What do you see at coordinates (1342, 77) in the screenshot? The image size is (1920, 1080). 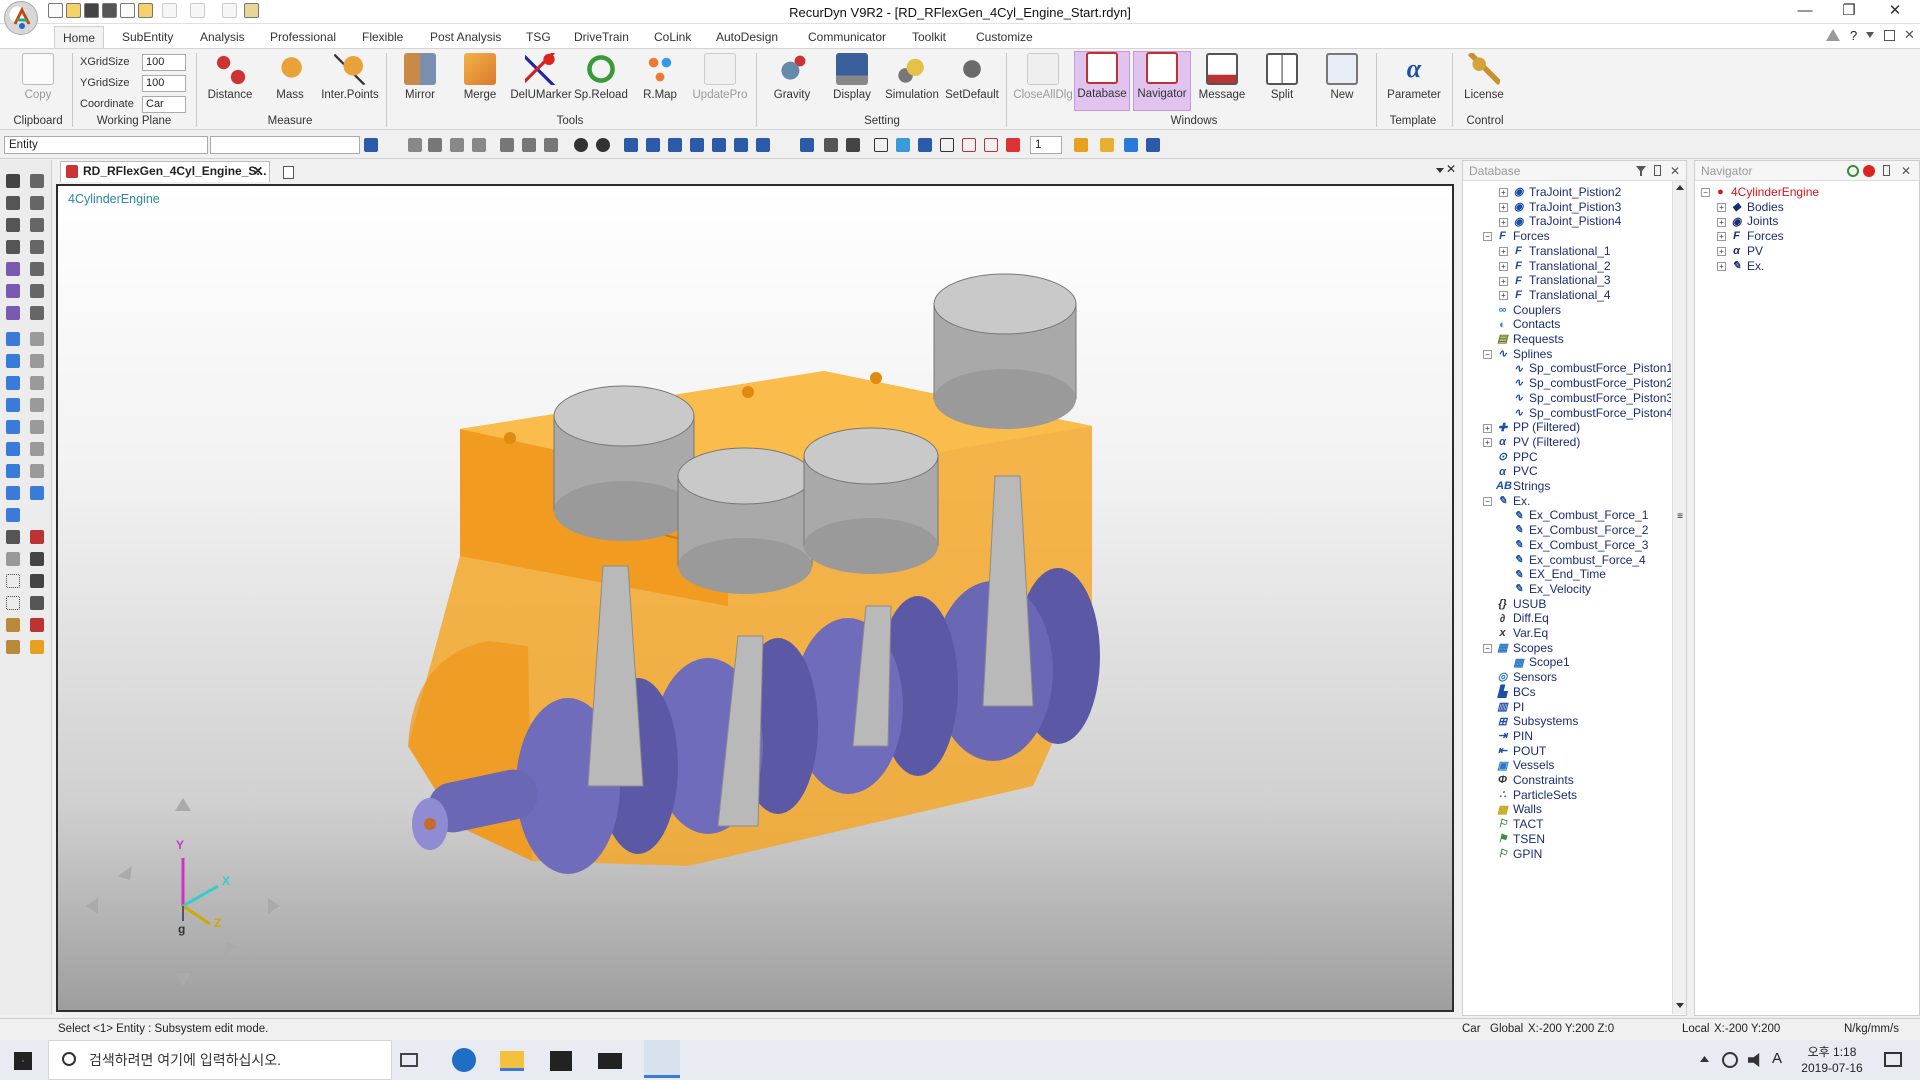 I see `new-window-button: New` at bounding box center [1342, 77].